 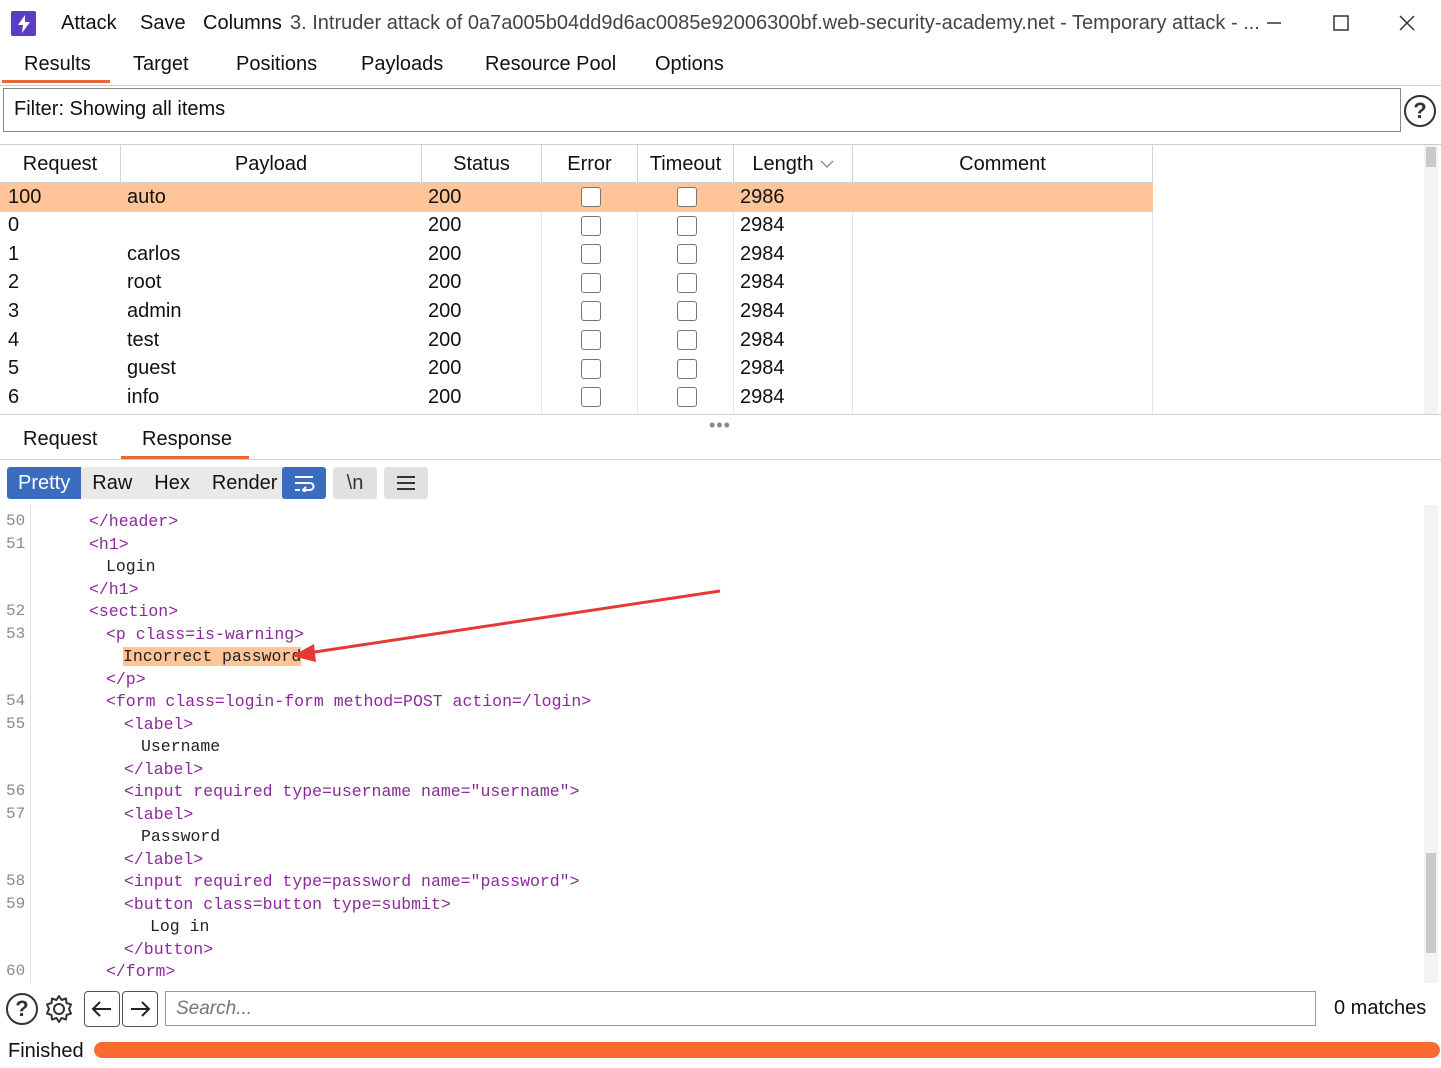 I want to click on table-scrollbar, so click(x=1431, y=279).